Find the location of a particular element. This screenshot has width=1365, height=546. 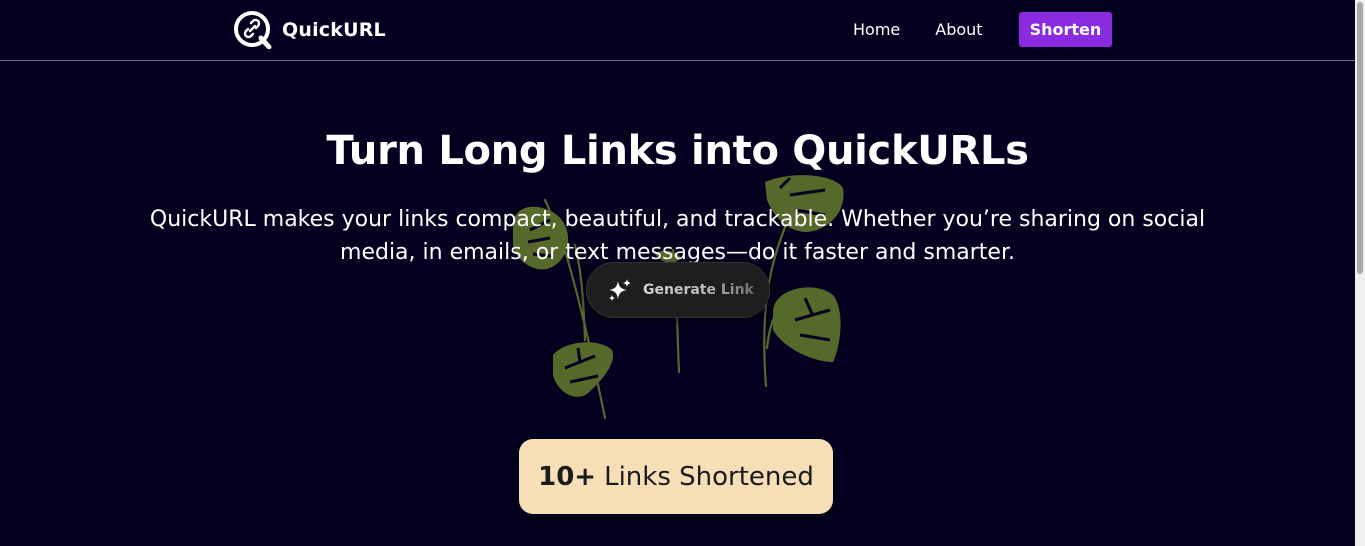

generate-link-button: Generate Link is located at coordinates (678, 290).